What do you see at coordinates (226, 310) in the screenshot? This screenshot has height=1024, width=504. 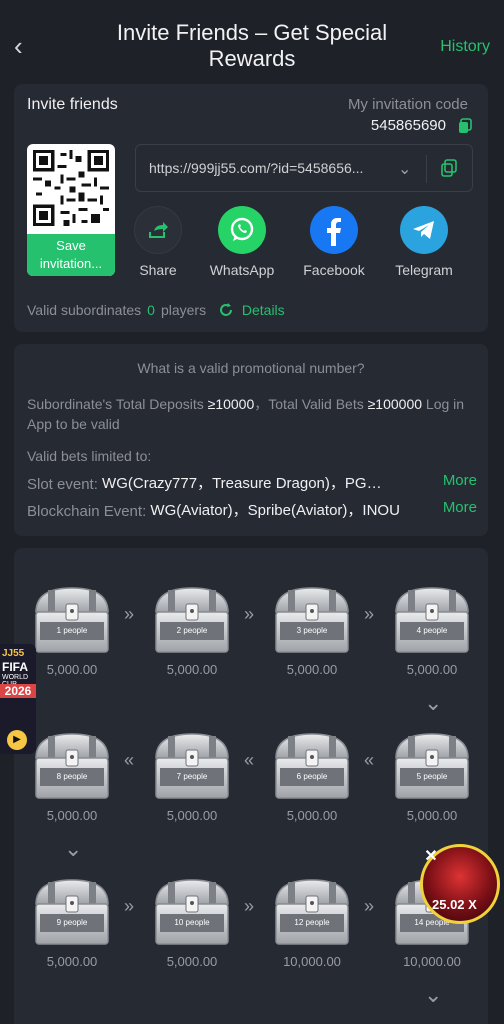 I see `refresh-icon` at bounding box center [226, 310].